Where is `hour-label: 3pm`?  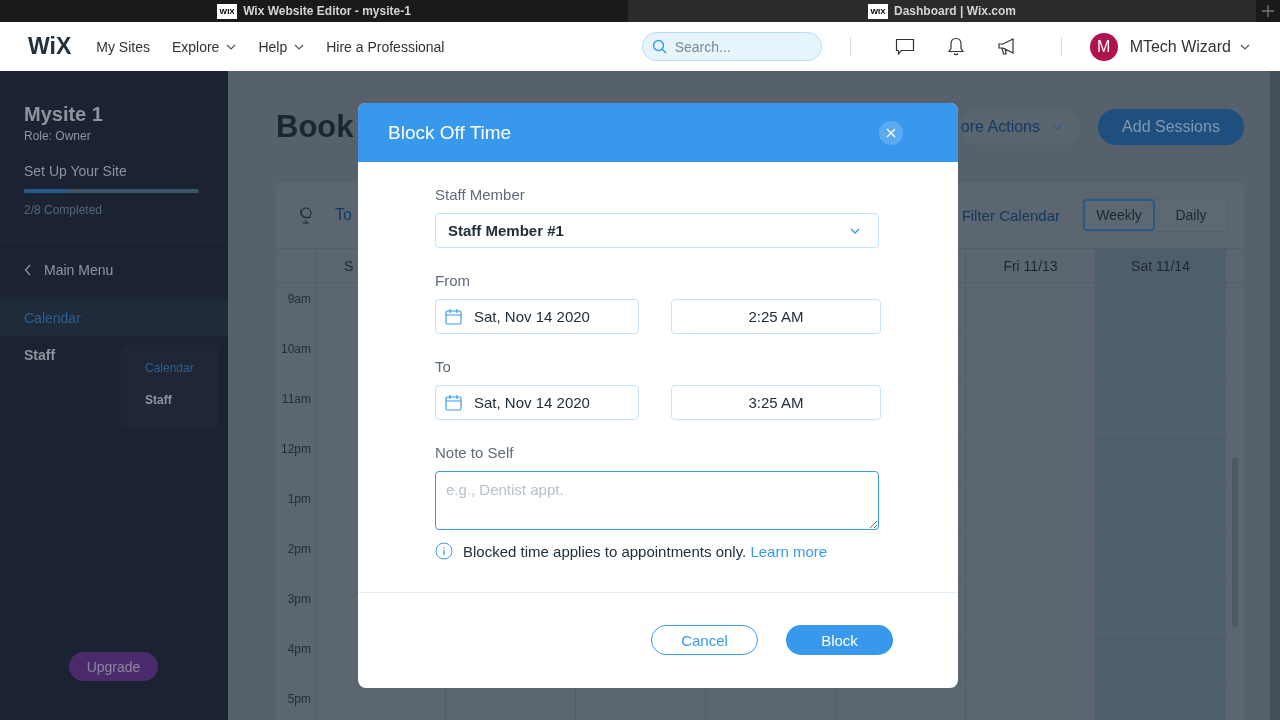 hour-label: 3pm is located at coordinates (299, 599).